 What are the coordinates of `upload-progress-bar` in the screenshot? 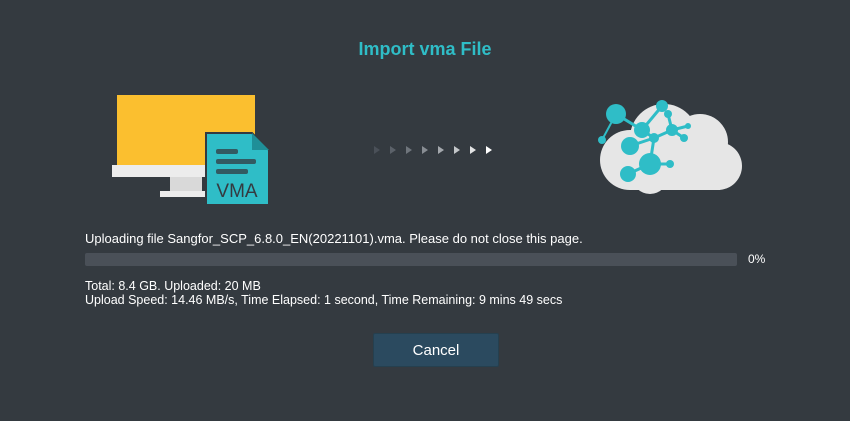 It's located at (411, 259).